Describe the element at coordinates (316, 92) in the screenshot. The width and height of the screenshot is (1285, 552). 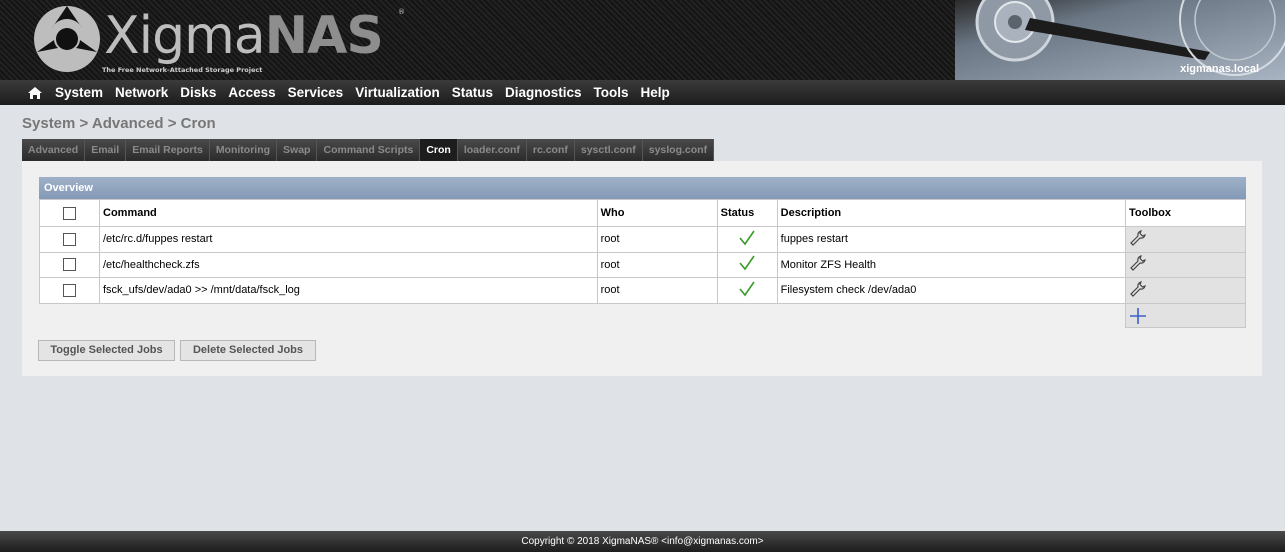
I see `nav-services: Services` at that location.